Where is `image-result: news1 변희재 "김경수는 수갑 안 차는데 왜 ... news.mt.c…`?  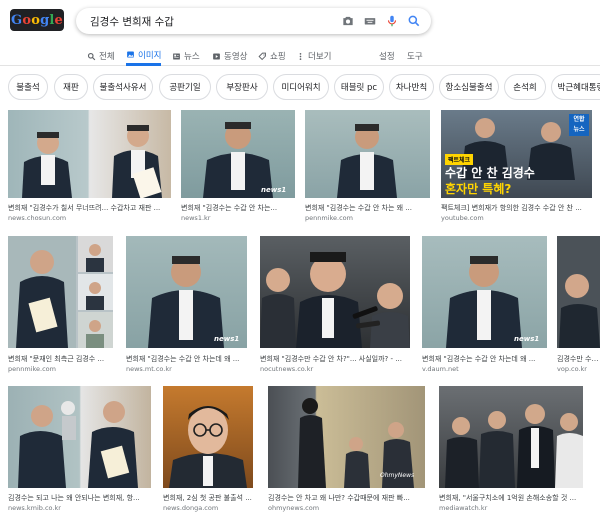
image-result: news1 변희재 "김경수는 수갑 안 차는데 왜 ... news.mt.c… is located at coordinates (186, 305).